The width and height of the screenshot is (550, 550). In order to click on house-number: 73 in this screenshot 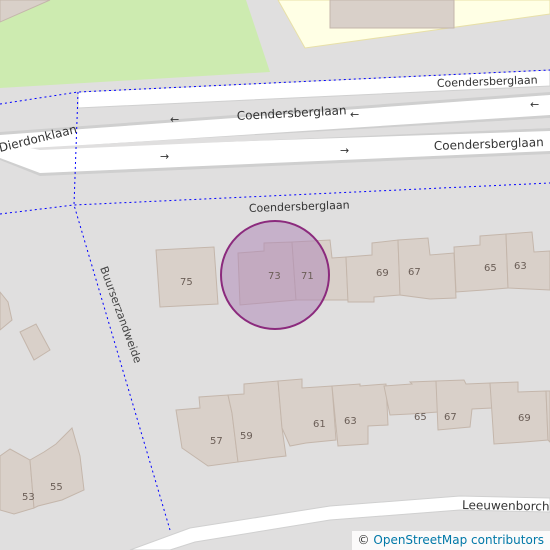, I will do `click(274, 276)`.